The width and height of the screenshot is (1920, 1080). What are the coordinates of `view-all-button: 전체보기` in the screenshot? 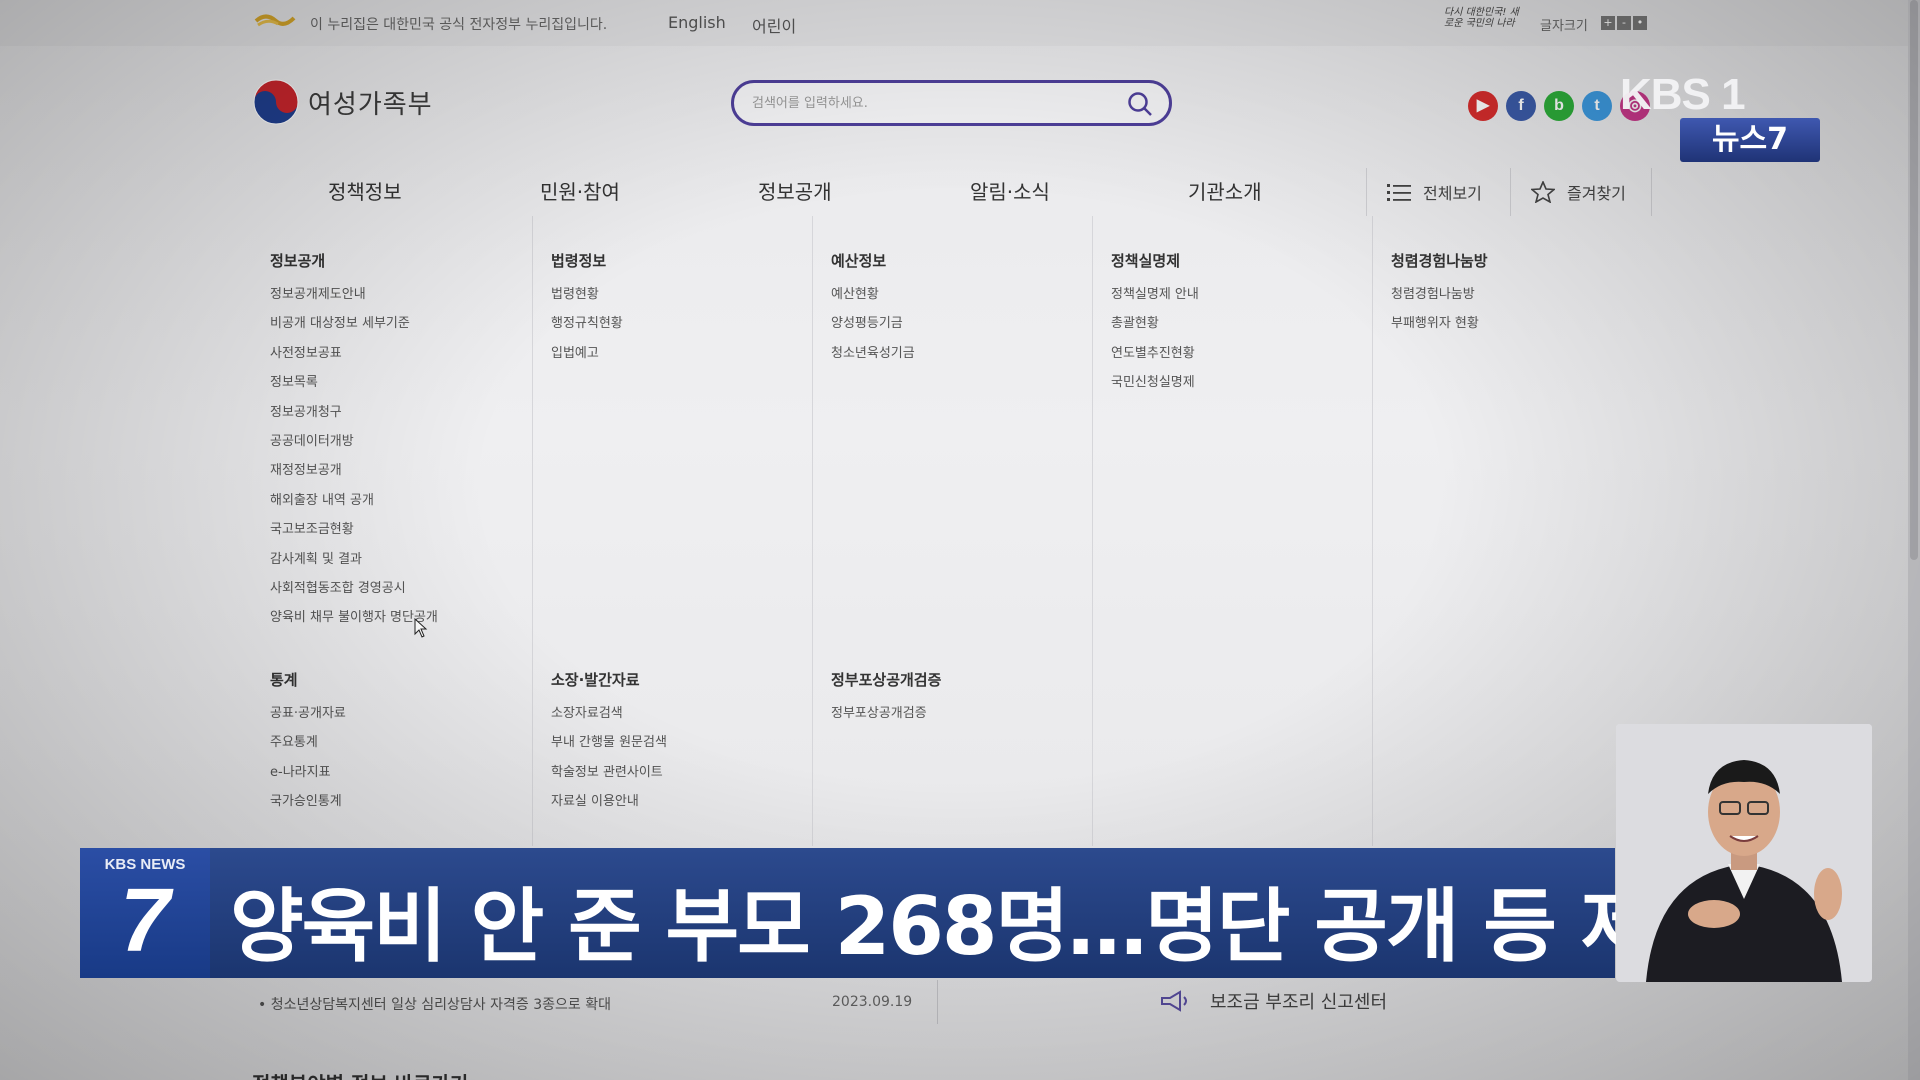 It's located at (1438, 192).